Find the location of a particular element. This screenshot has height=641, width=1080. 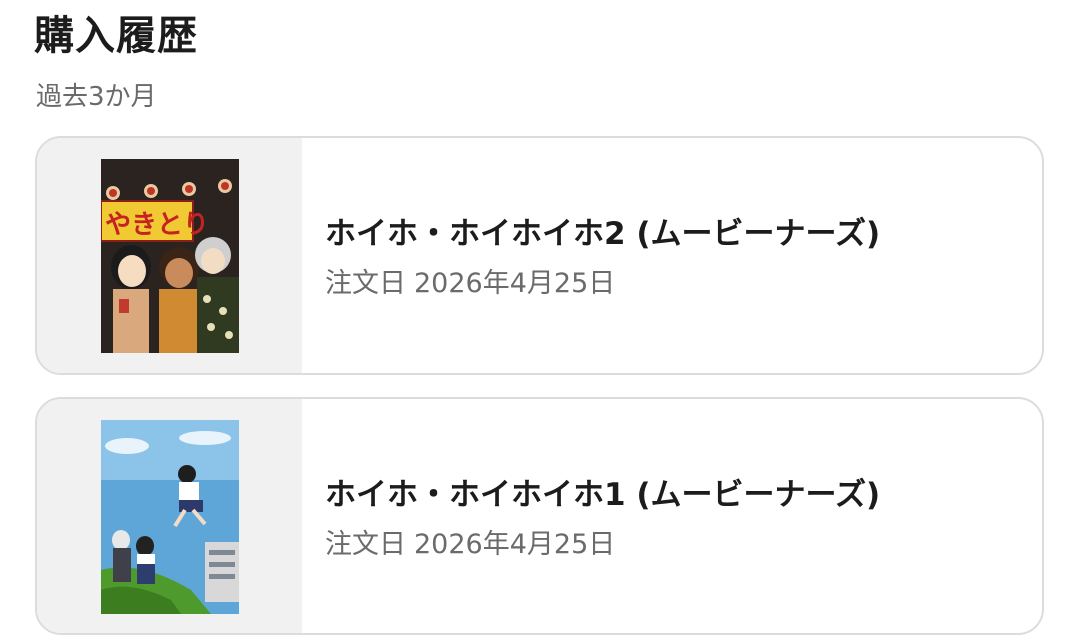

cover-thumbnail-area: やきとり is located at coordinates (169, 255).